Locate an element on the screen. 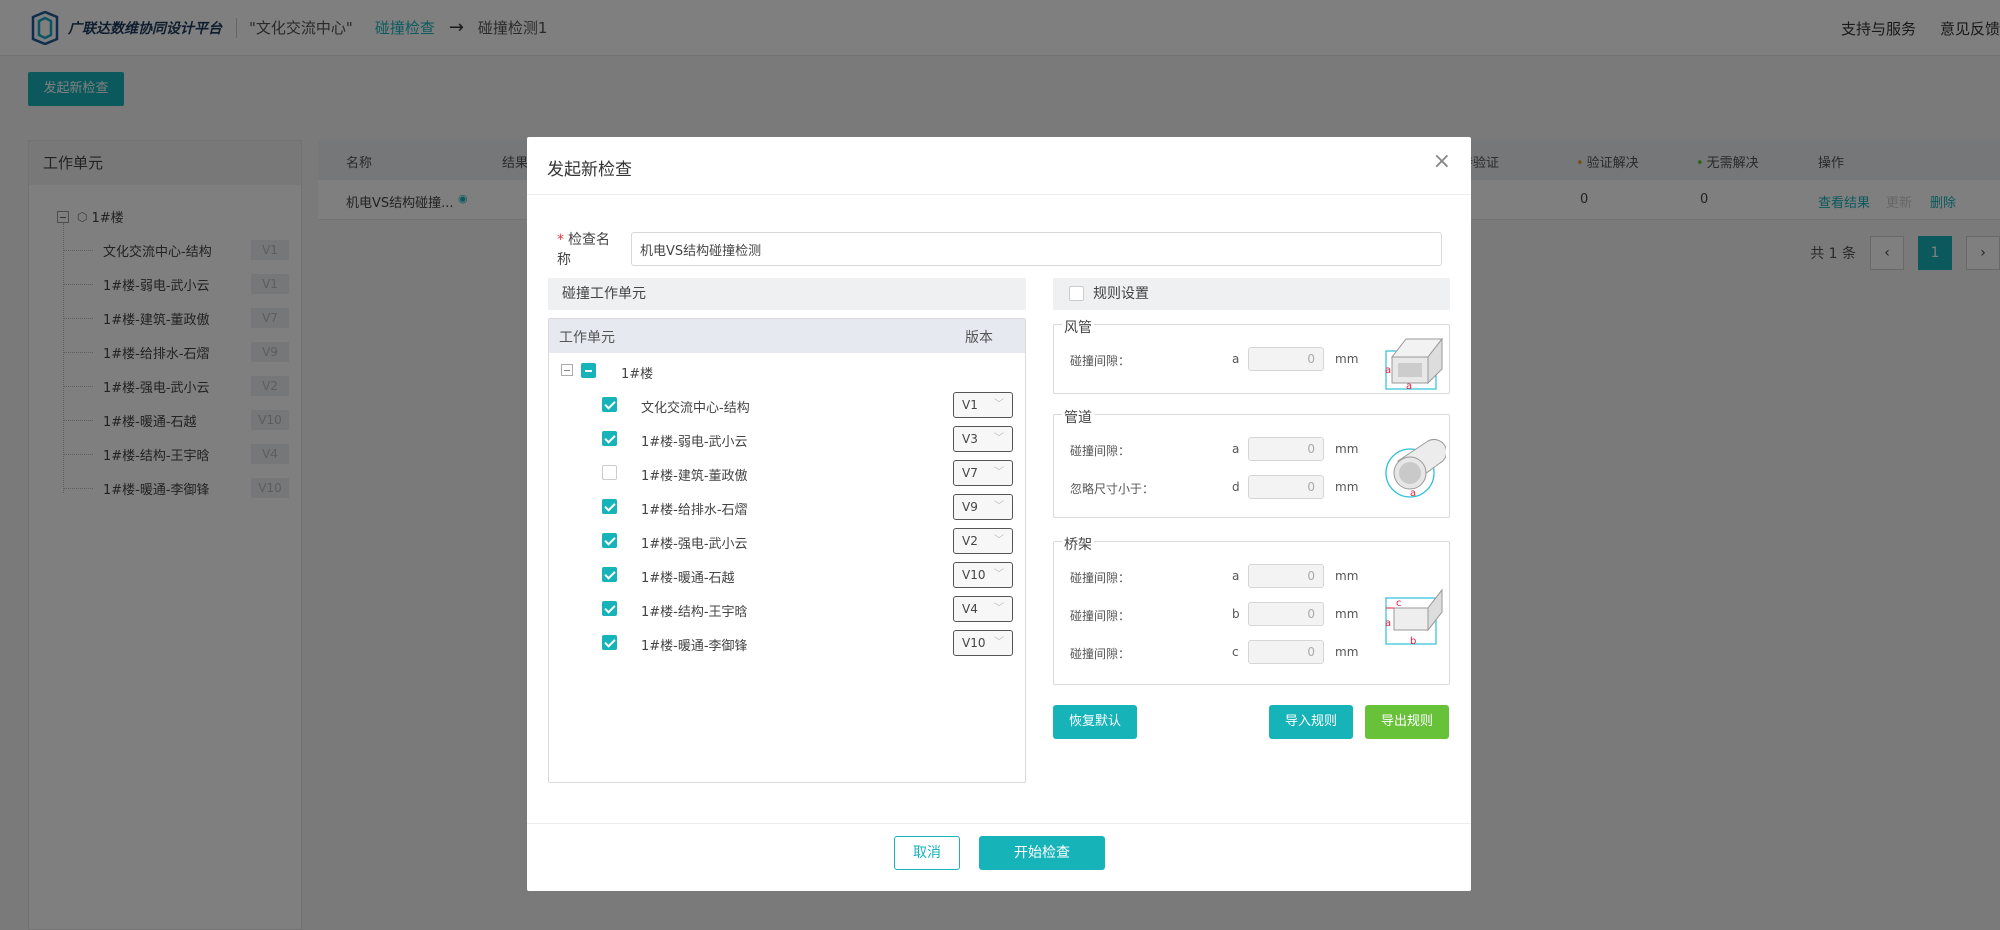 This screenshot has height=930, width=2000. version-select: V1 ﹀ is located at coordinates (983, 405).